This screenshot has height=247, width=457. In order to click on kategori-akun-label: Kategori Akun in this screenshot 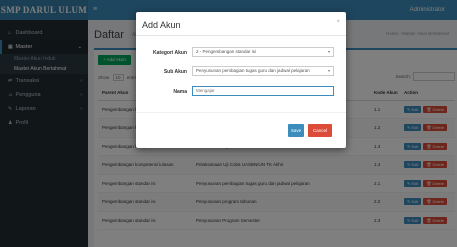, I will do `click(170, 53)`.